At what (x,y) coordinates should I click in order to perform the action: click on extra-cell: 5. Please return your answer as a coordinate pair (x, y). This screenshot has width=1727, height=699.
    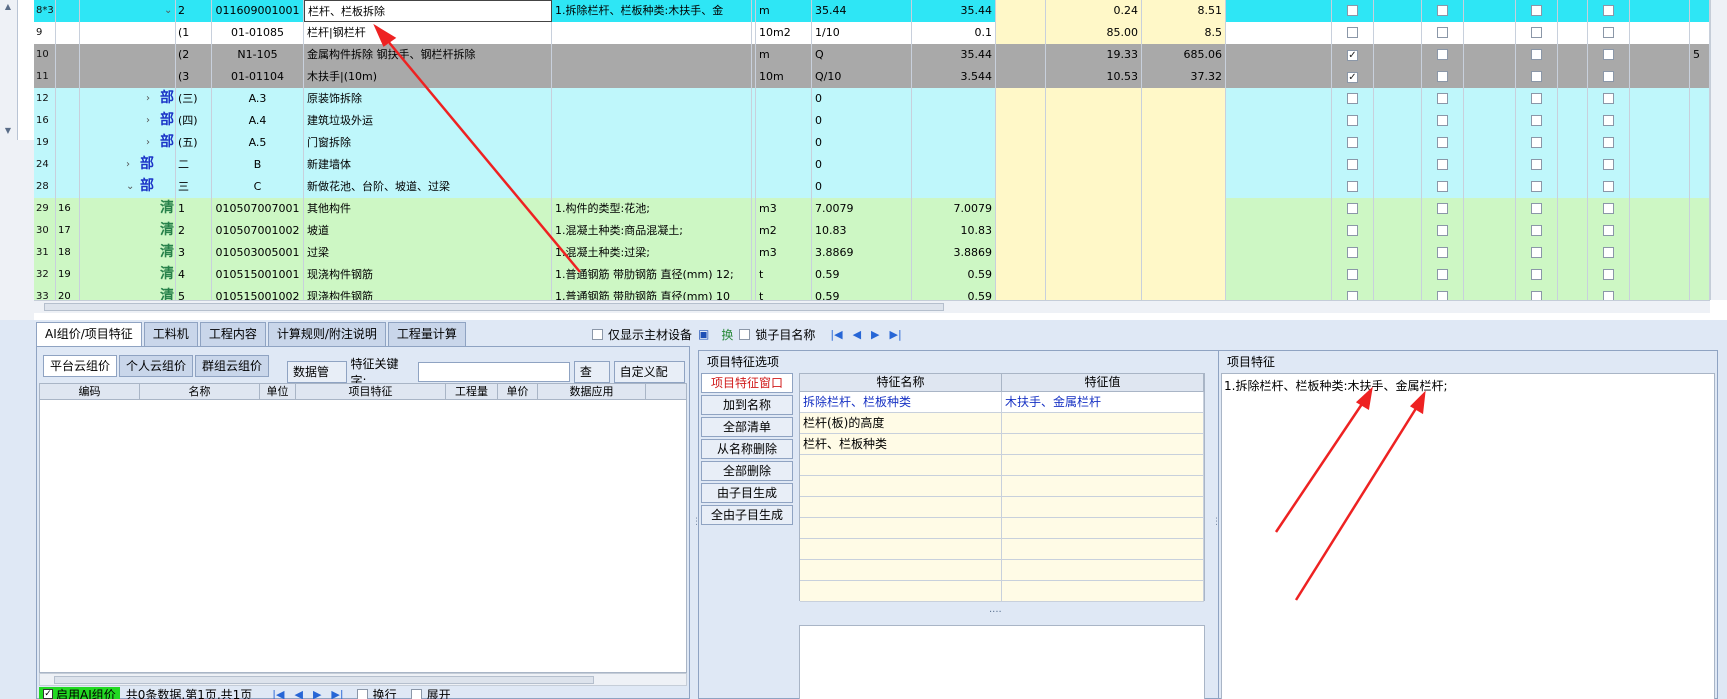
    Looking at the image, I should click on (1700, 55).